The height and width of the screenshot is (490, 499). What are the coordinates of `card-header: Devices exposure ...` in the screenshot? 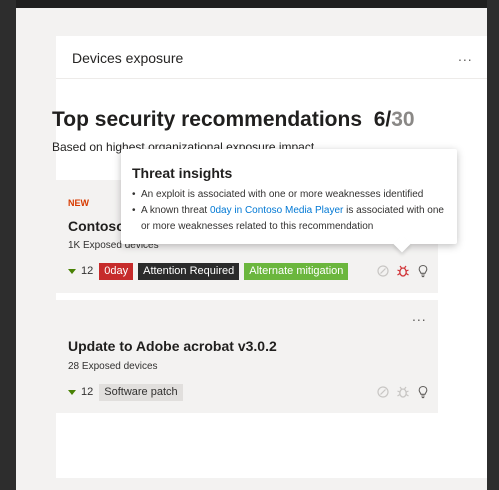 It's located at (271, 57).